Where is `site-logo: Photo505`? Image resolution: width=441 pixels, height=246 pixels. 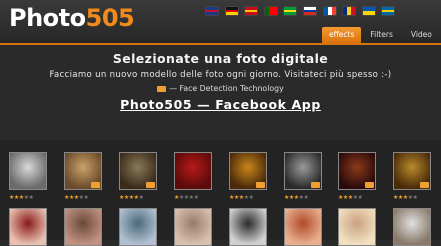 site-logo: Photo505 is located at coordinates (71, 18).